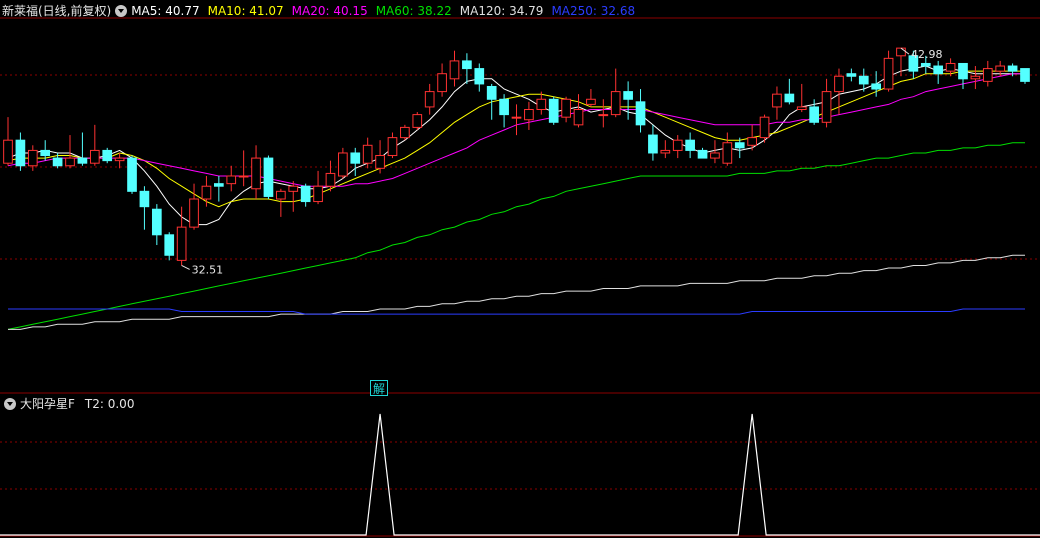 The width and height of the screenshot is (1040, 538). What do you see at coordinates (109, 404) in the screenshot?
I see `indicator-t2-value: T2: 0.00` at bounding box center [109, 404].